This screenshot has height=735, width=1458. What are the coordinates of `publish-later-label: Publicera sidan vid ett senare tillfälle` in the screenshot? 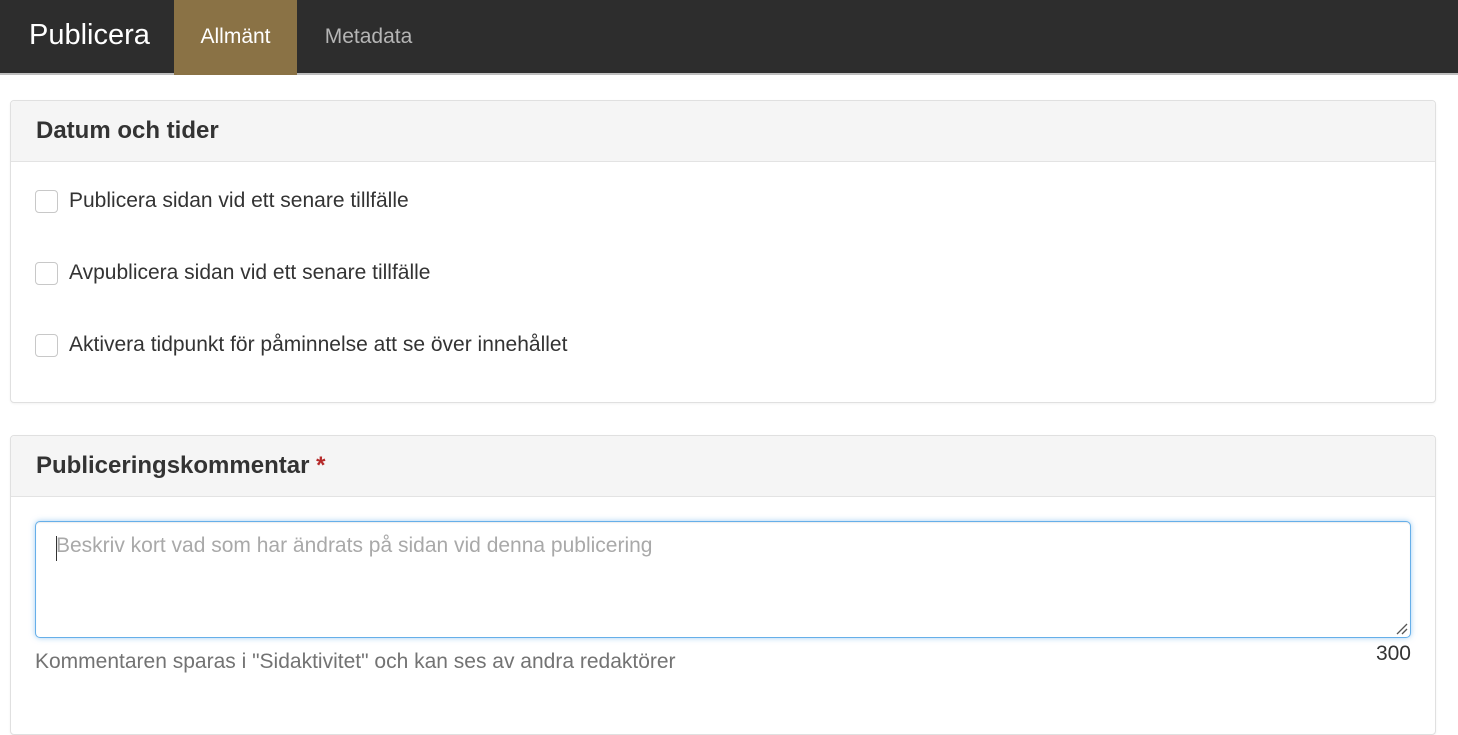 It's located at (239, 200).